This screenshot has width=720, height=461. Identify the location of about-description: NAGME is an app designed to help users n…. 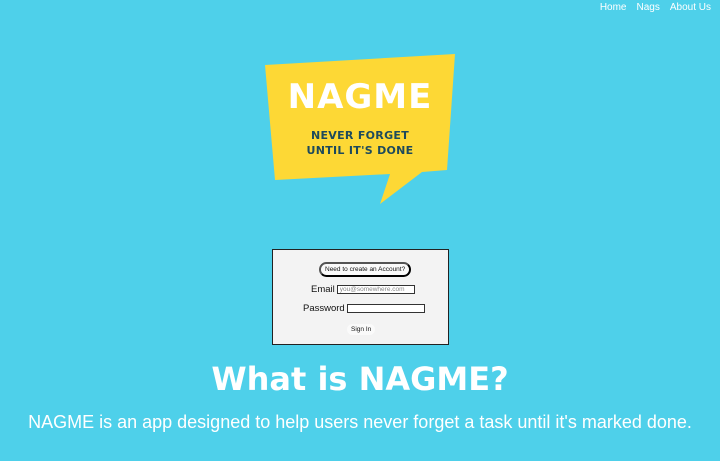
(360, 422).